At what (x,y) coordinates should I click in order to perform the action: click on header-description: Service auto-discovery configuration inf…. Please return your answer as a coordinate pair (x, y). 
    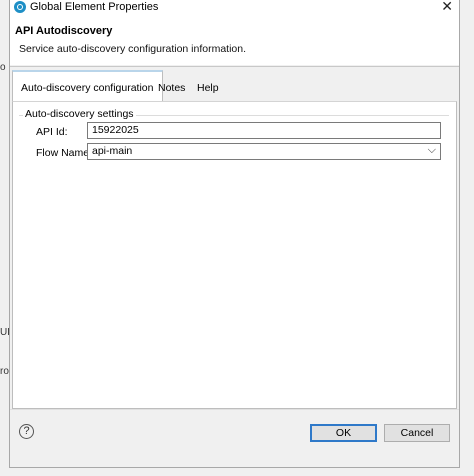
    Looking at the image, I should click on (133, 49).